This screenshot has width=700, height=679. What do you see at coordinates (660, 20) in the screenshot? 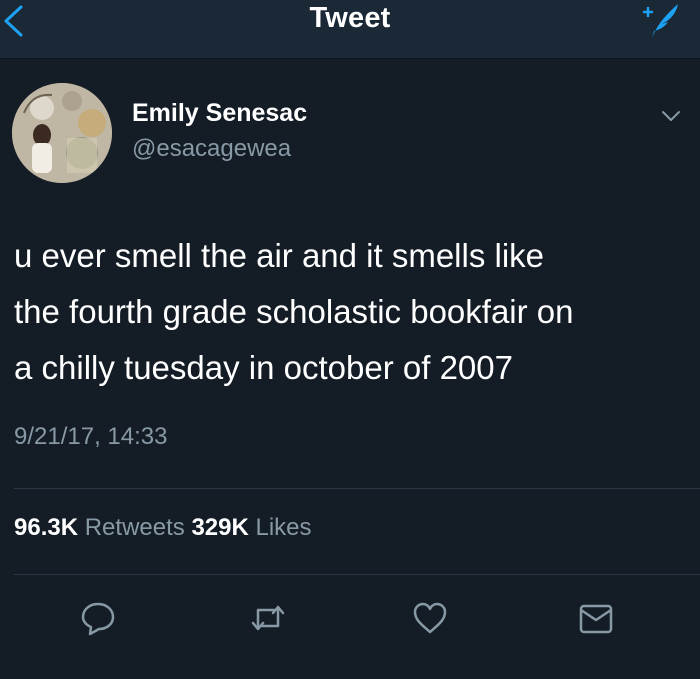
I see `compose-tweet-icon` at bounding box center [660, 20].